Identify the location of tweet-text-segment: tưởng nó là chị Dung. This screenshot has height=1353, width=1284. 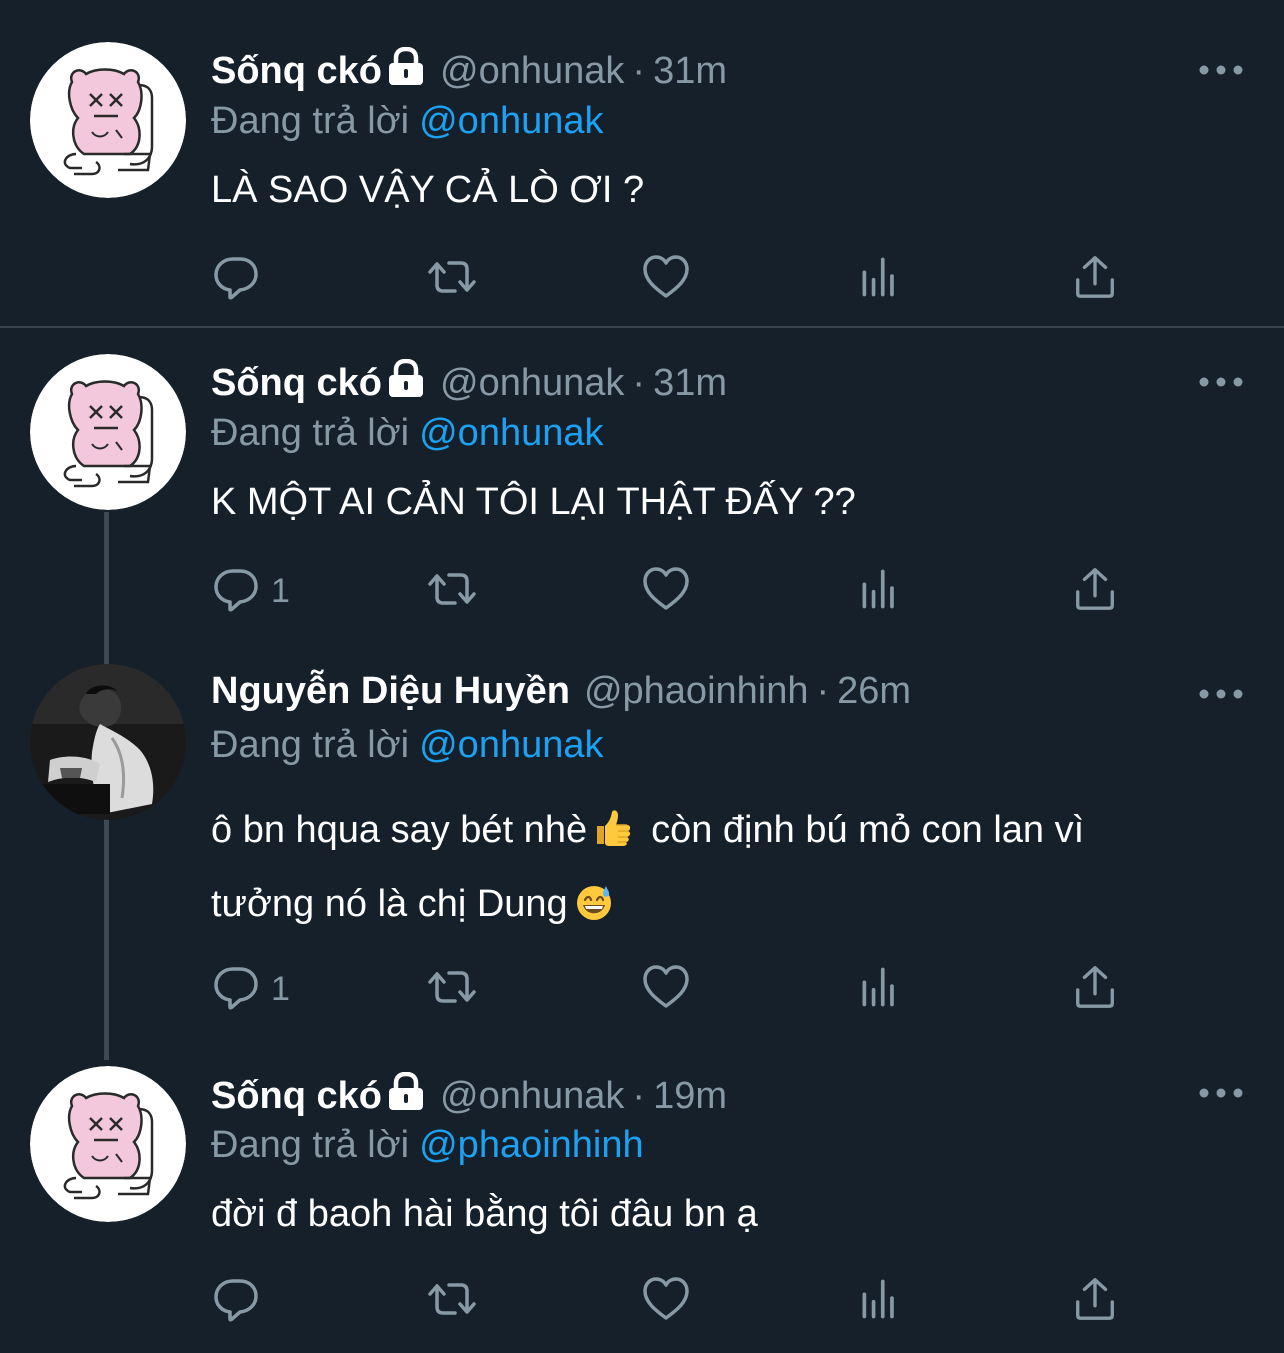
(389, 904).